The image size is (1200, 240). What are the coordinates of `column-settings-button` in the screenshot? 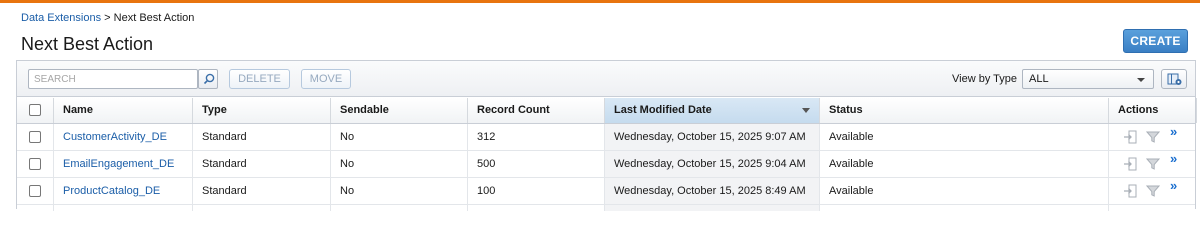 It's located at (1174, 79).